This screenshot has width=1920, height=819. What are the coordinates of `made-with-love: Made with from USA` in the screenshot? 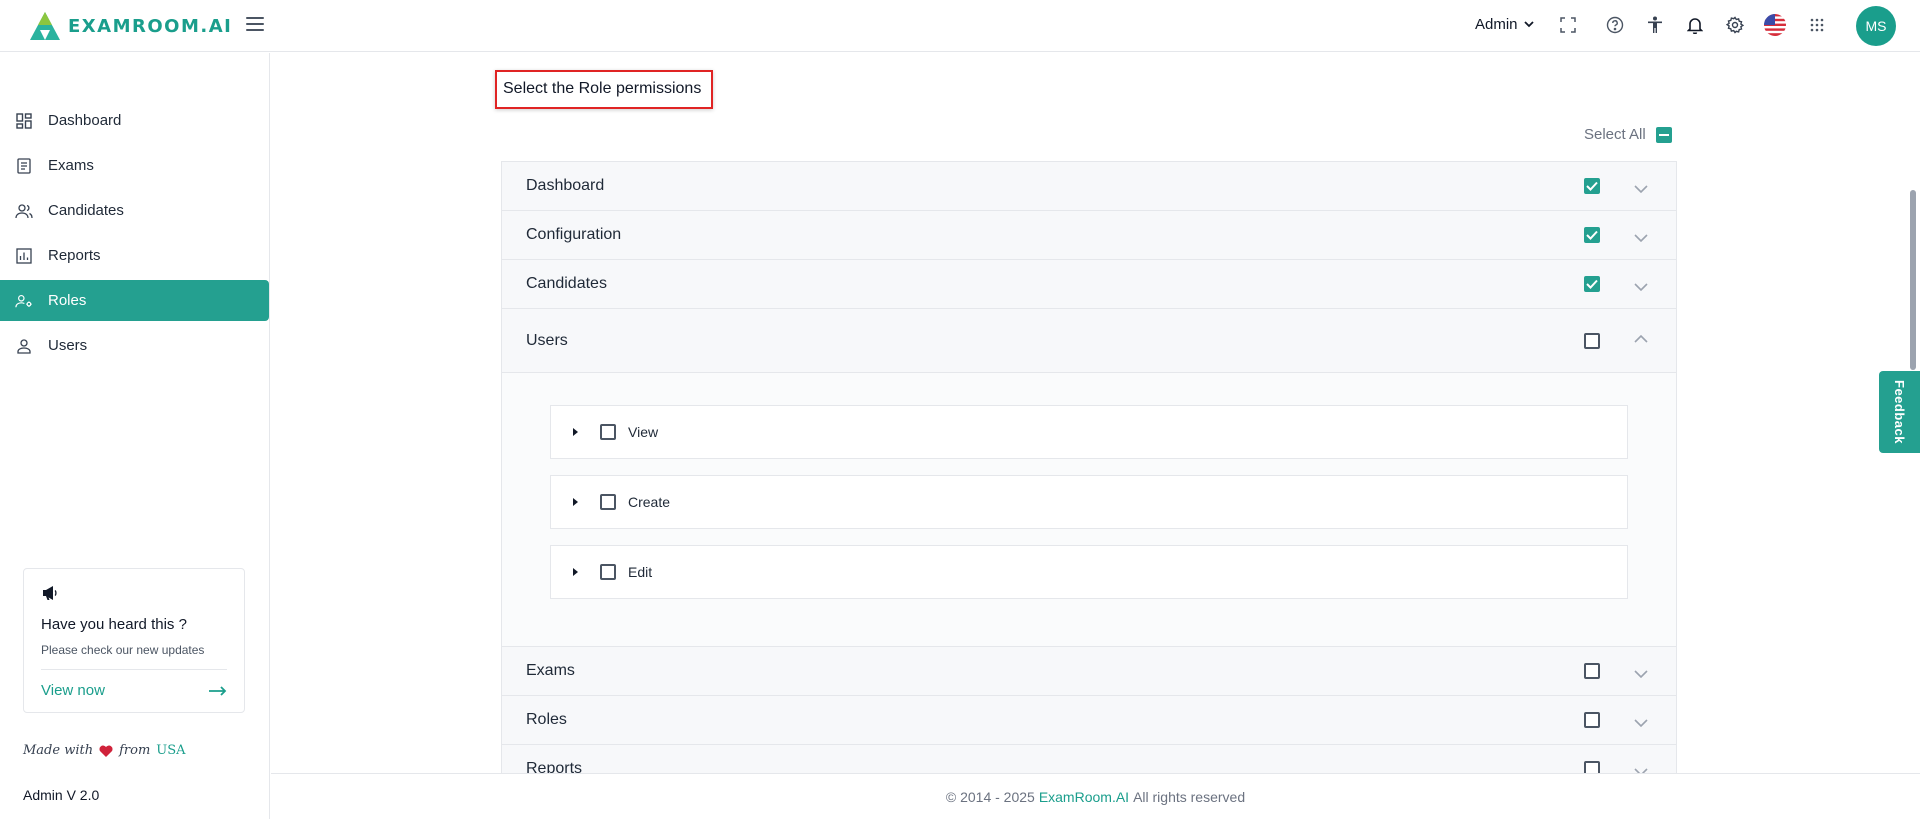 It's located at (104, 750).